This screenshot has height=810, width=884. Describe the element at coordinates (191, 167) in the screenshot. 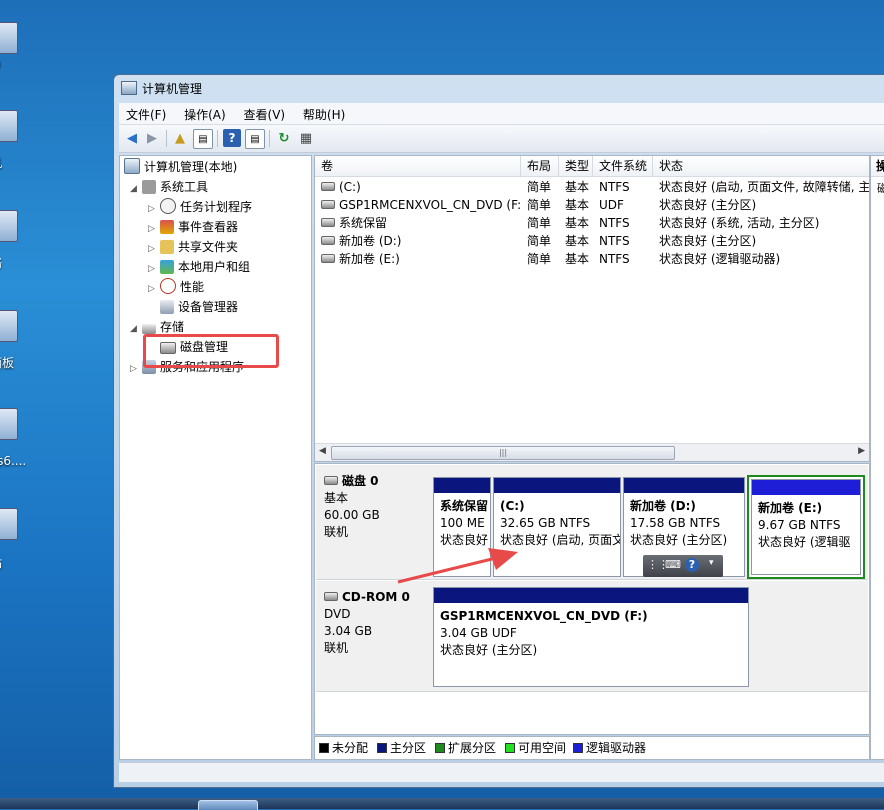

I see `tree-label: 计算机管理(本地)` at that location.